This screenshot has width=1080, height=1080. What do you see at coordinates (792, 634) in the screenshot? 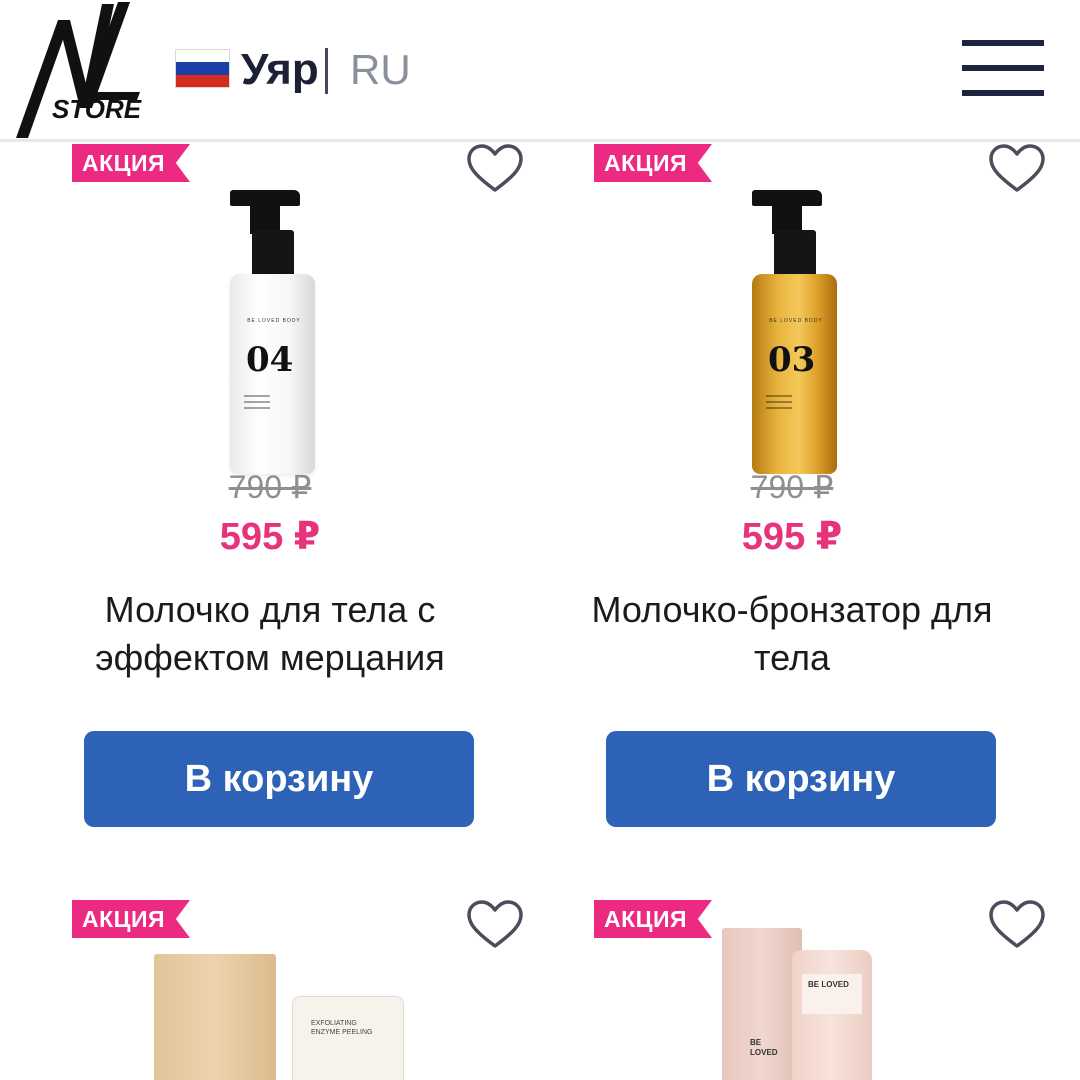
I see `product-title: Молочко-бронзатор для тела` at bounding box center [792, 634].